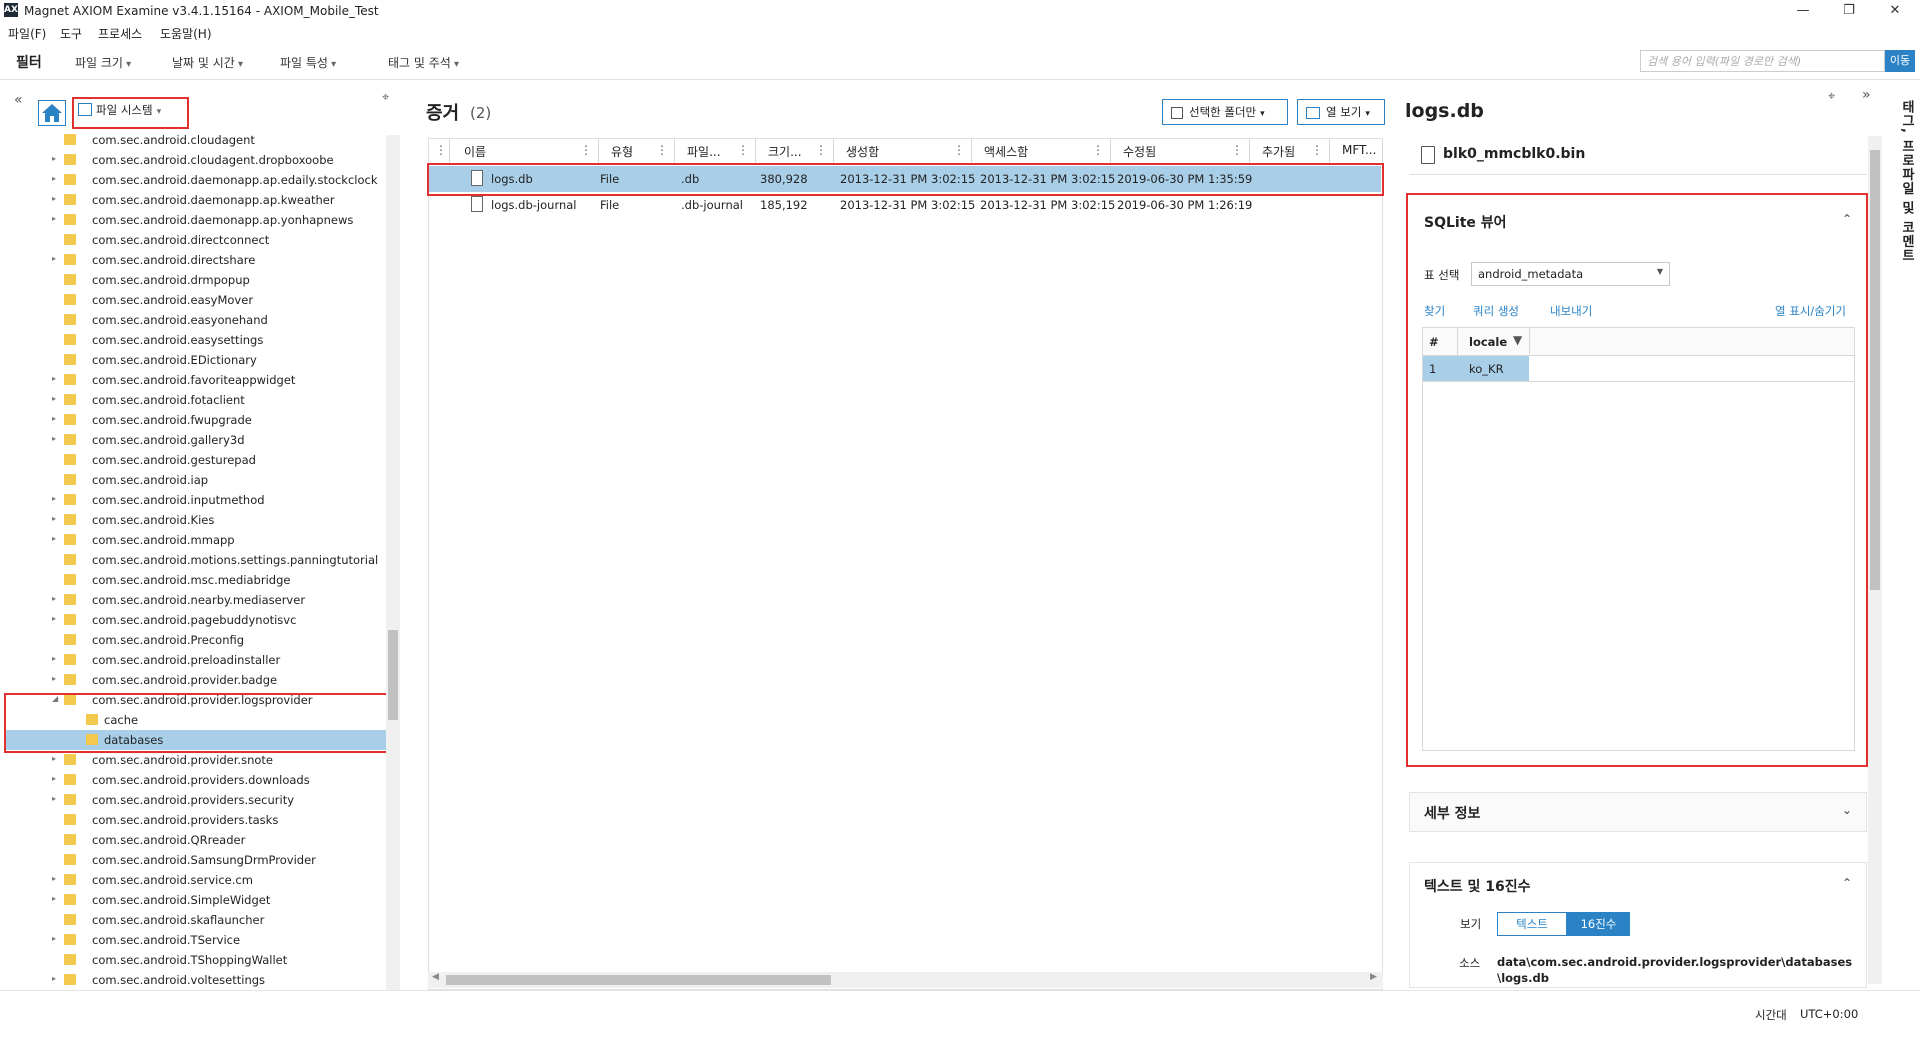 This screenshot has width=1920, height=1040. I want to click on find-link: 찾기, so click(1434, 311).